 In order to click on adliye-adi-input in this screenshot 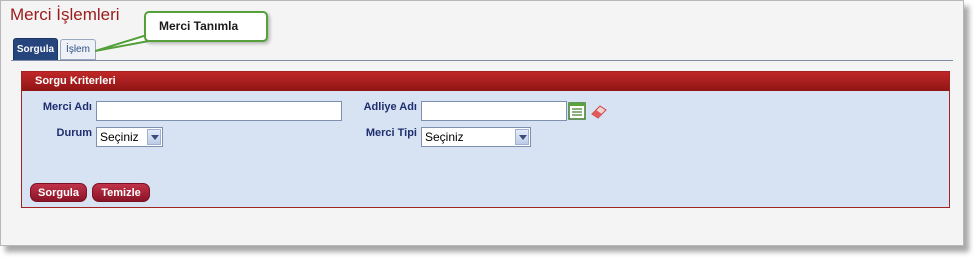, I will do `click(494, 111)`.